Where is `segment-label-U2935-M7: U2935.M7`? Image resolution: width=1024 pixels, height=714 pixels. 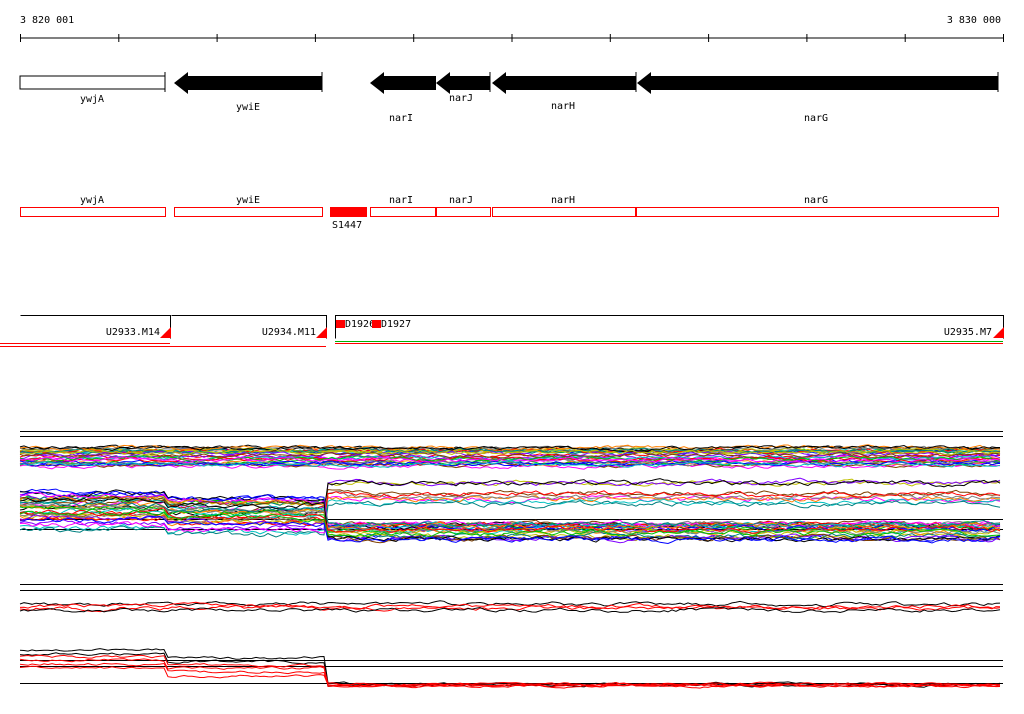 segment-label-U2935-M7: U2935.M7 is located at coordinates (968, 332).